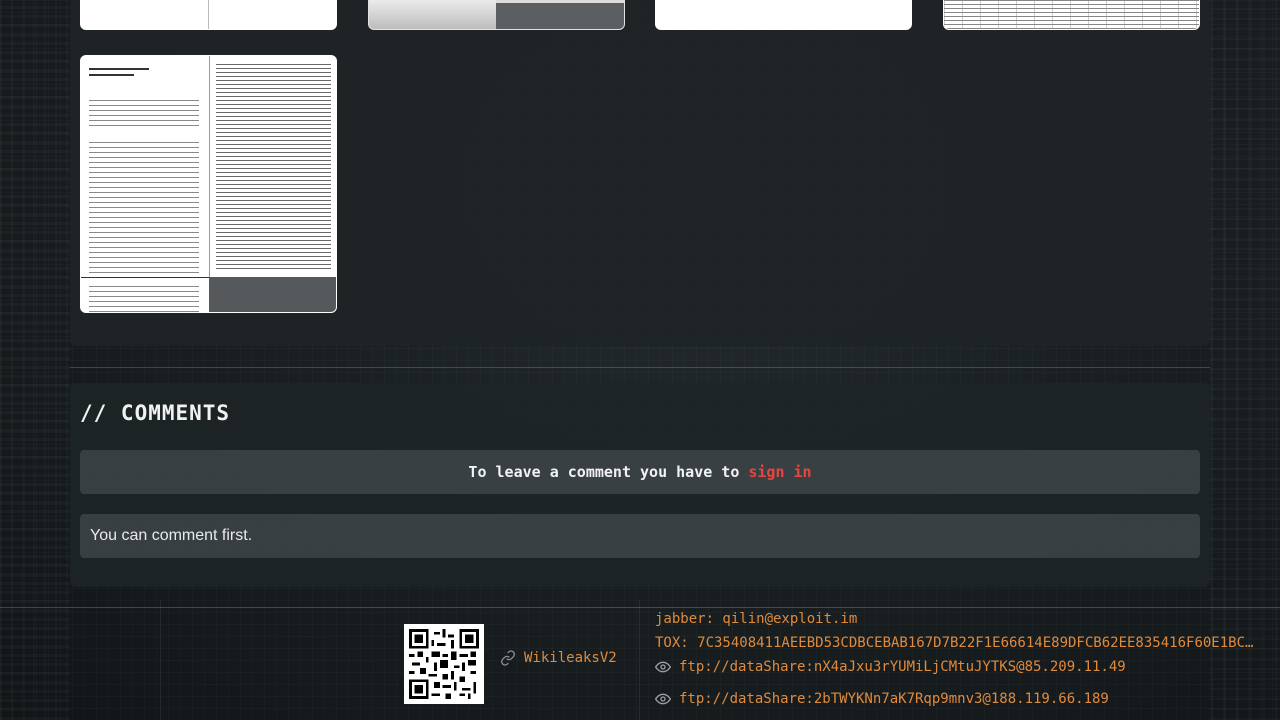  Describe the element at coordinates (155, 413) in the screenshot. I see `comments-heading: // COMMENTS` at that location.